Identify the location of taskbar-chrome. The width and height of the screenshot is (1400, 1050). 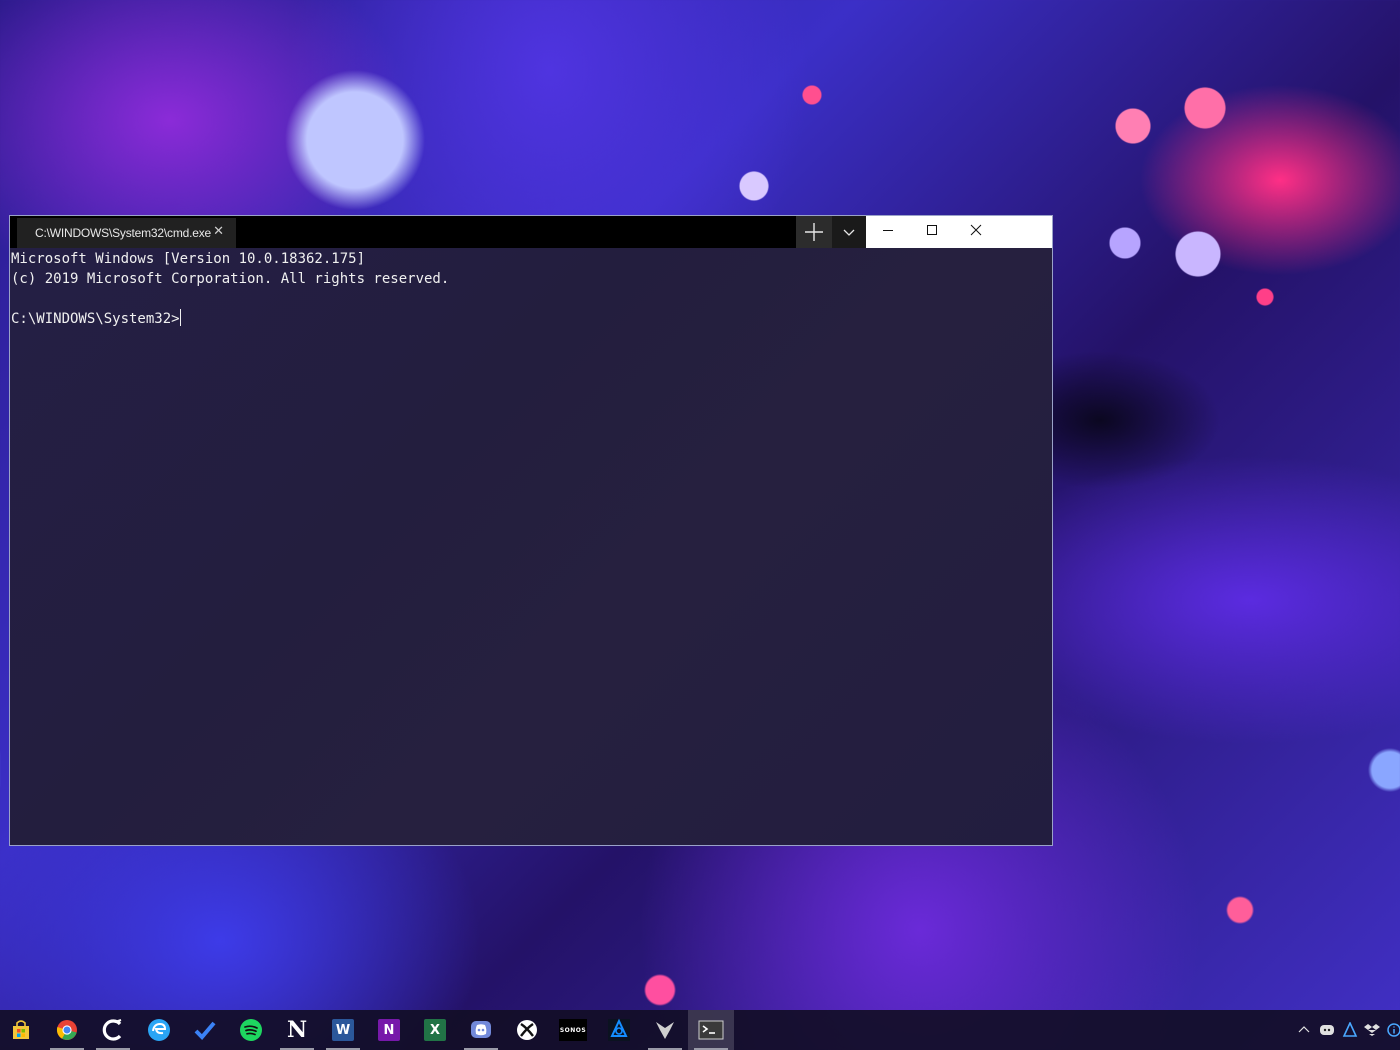
(67, 1030).